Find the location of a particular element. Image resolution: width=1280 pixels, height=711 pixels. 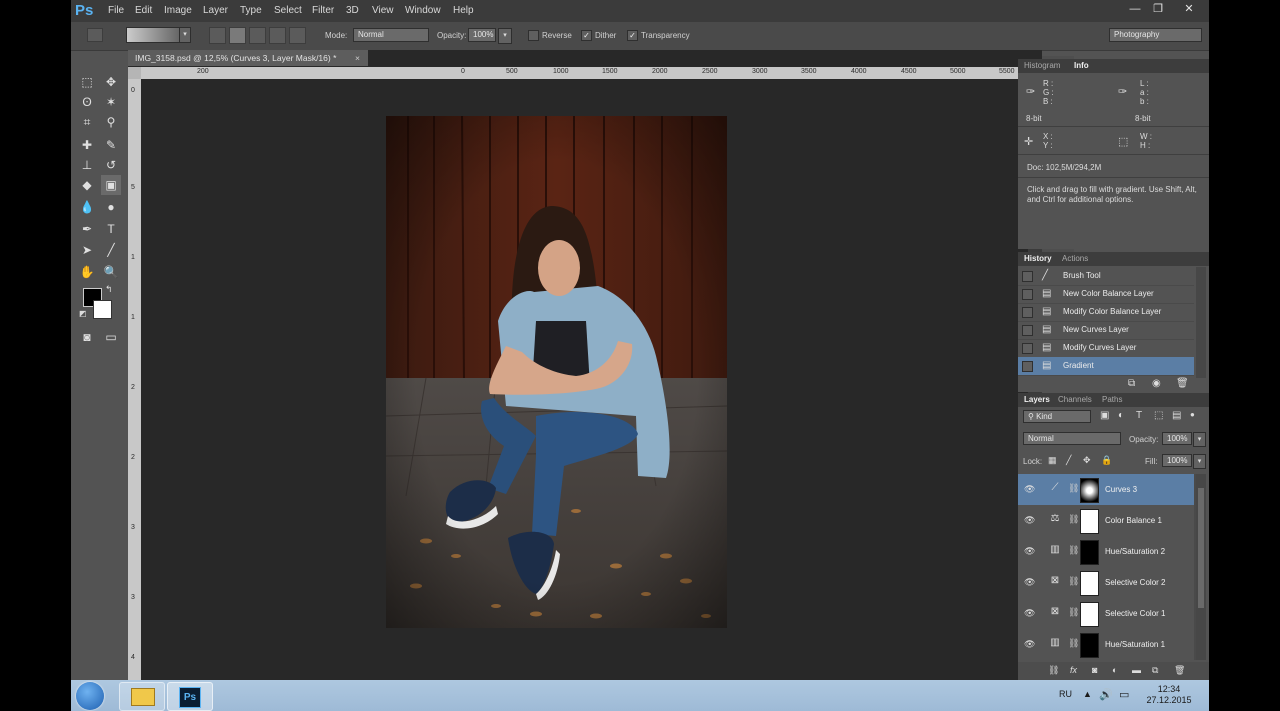

reverse-checkbox is located at coordinates (533, 35).